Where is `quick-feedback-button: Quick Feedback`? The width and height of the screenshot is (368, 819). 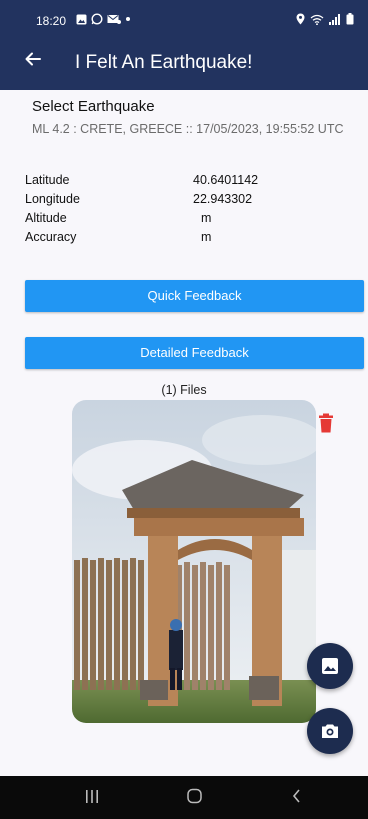 quick-feedback-button: Quick Feedback is located at coordinates (194, 296).